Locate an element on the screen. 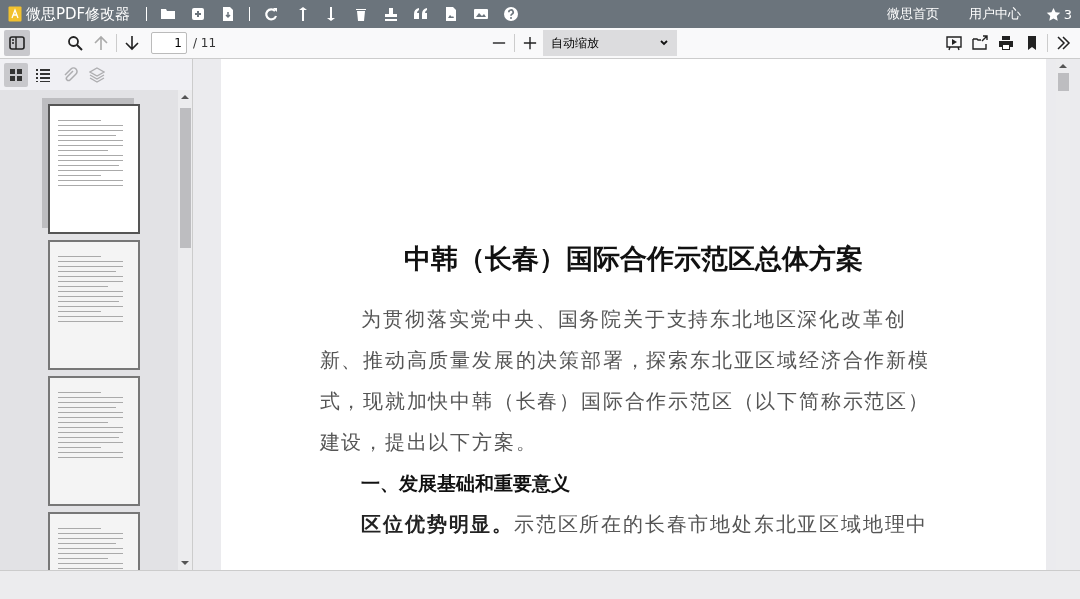 This screenshot has height=599, width=1080. image-icon is located at coordinates (481, 14).